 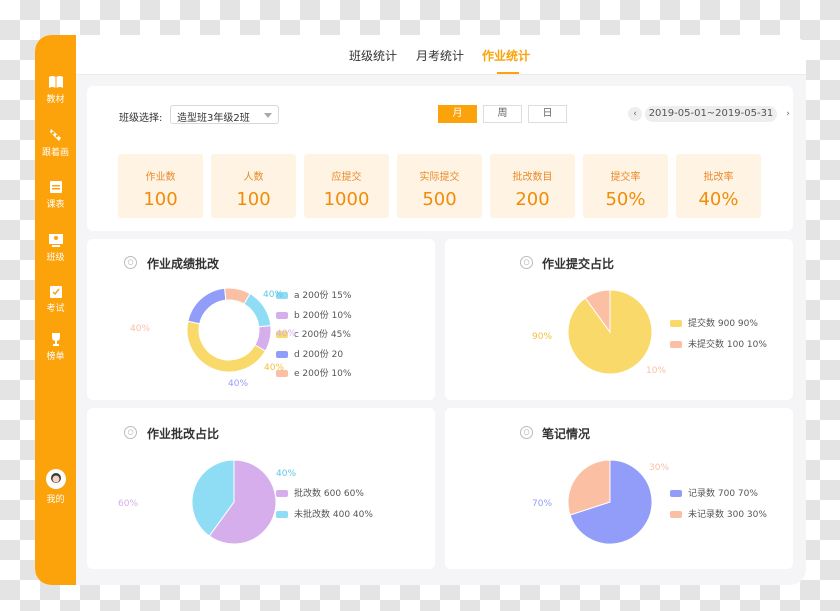 I want to click on stat-label: 作业数, so click(x=160, y=177).